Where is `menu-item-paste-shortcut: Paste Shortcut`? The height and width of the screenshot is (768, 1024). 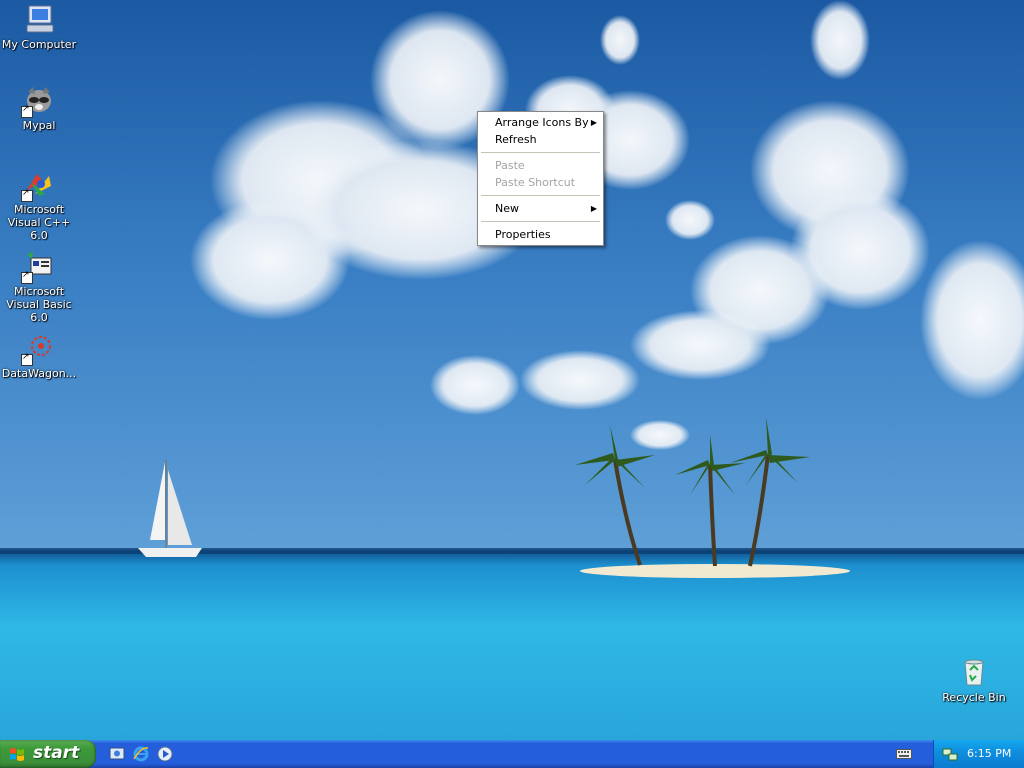
menu-item-paste-shortcut: Paste Shortcut is located at coordinates (540, 182).